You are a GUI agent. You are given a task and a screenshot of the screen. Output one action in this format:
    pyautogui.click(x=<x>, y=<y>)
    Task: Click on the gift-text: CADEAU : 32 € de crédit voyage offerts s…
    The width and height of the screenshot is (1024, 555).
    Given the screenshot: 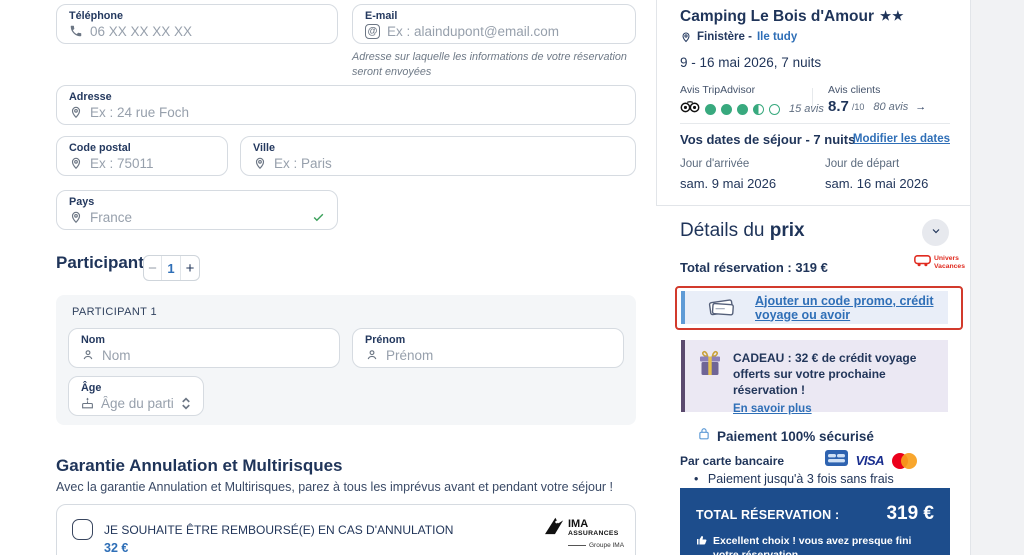 What is the action you would take?
    pyautogui.click(x=825, y=374)
    